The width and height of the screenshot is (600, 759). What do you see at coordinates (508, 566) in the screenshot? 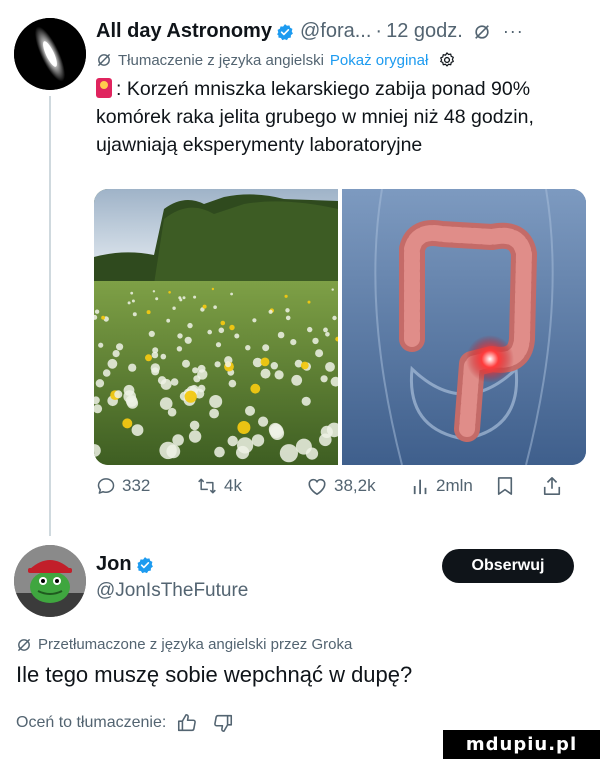
I see `follow-button: Obserwuj` at bounding box center [508, 566].